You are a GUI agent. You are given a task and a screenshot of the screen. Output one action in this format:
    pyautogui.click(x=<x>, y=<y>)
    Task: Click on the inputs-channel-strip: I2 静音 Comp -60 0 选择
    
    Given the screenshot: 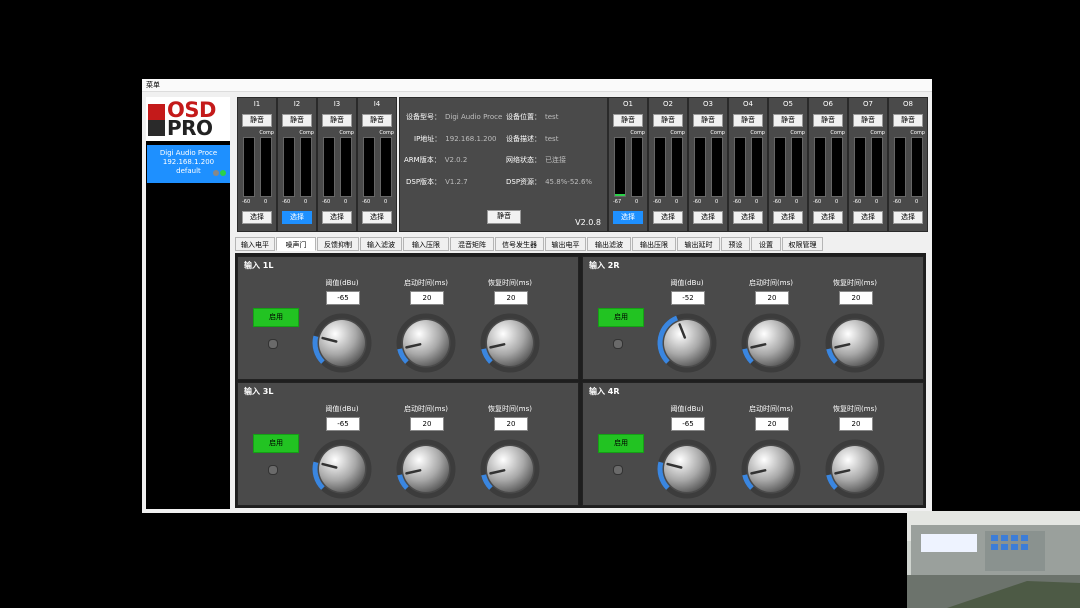 What is the action you would take?
    pyautogui.click(x=297, y=164)
    